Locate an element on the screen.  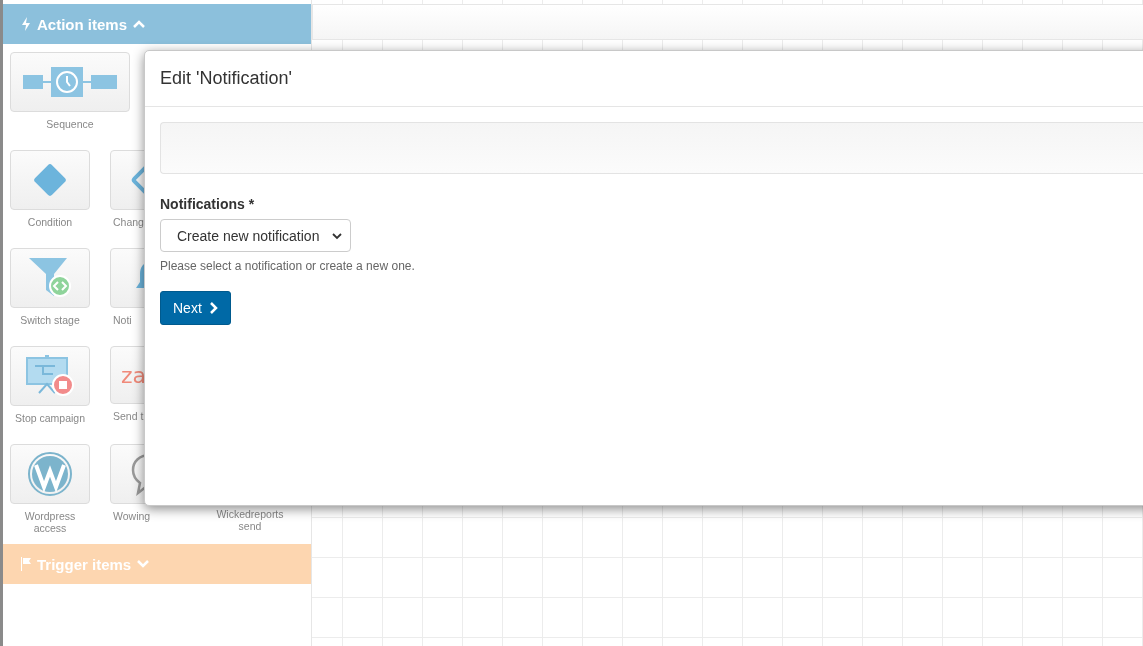
flag-icon is located at coordinates (26, 564).